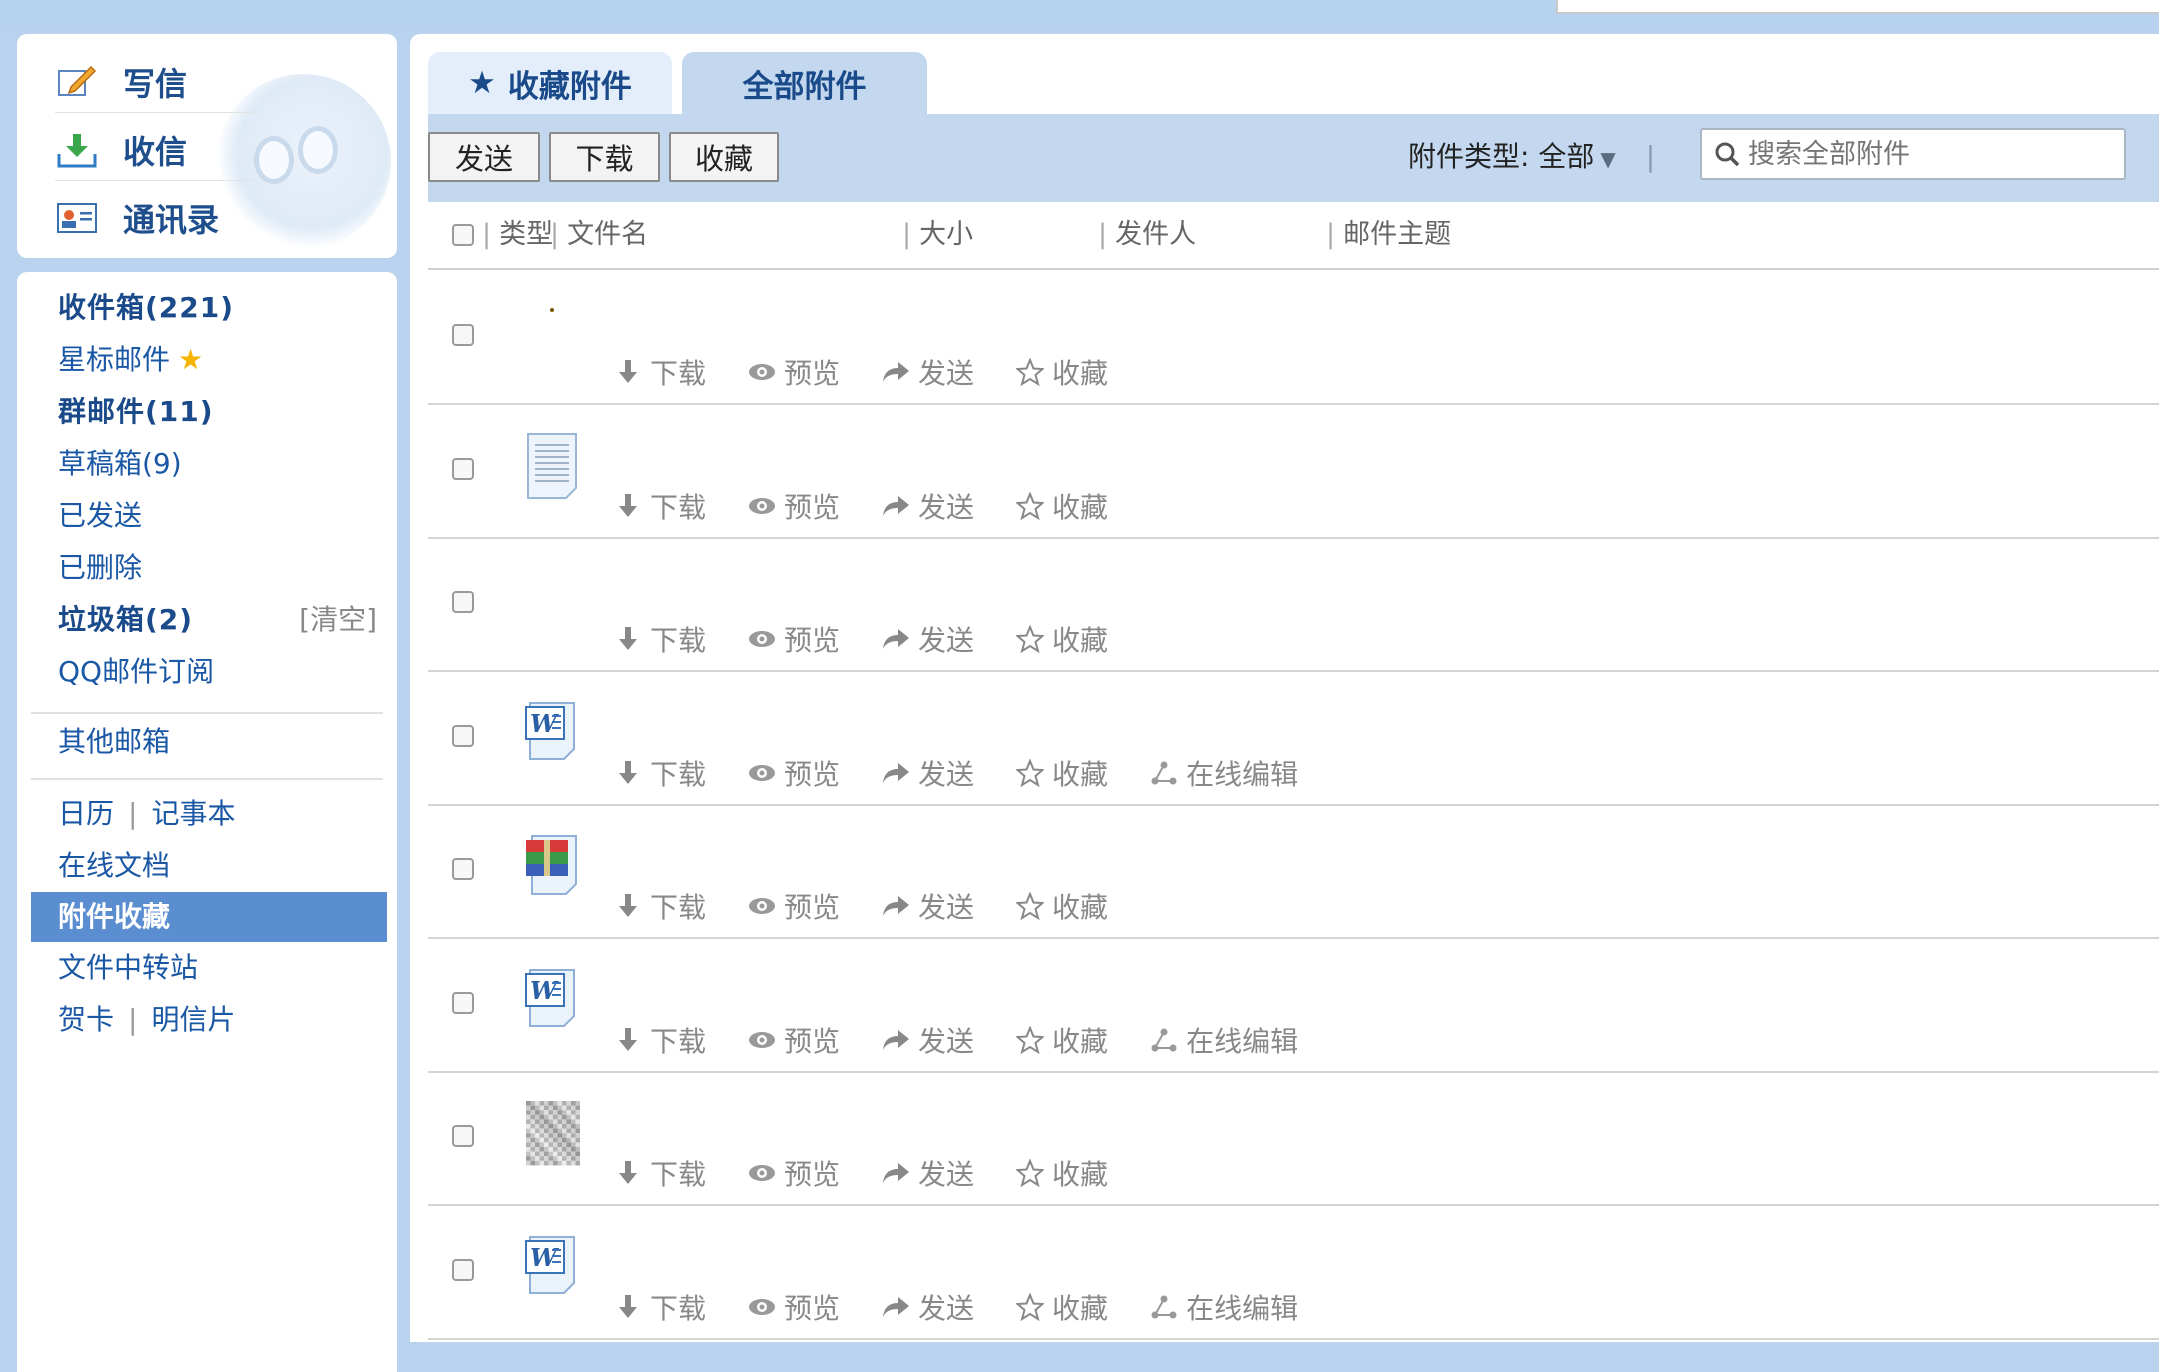  Describe the element at coordinates (678, 1174) in the screenshot. I see `action-label-download: 下载` at that location.